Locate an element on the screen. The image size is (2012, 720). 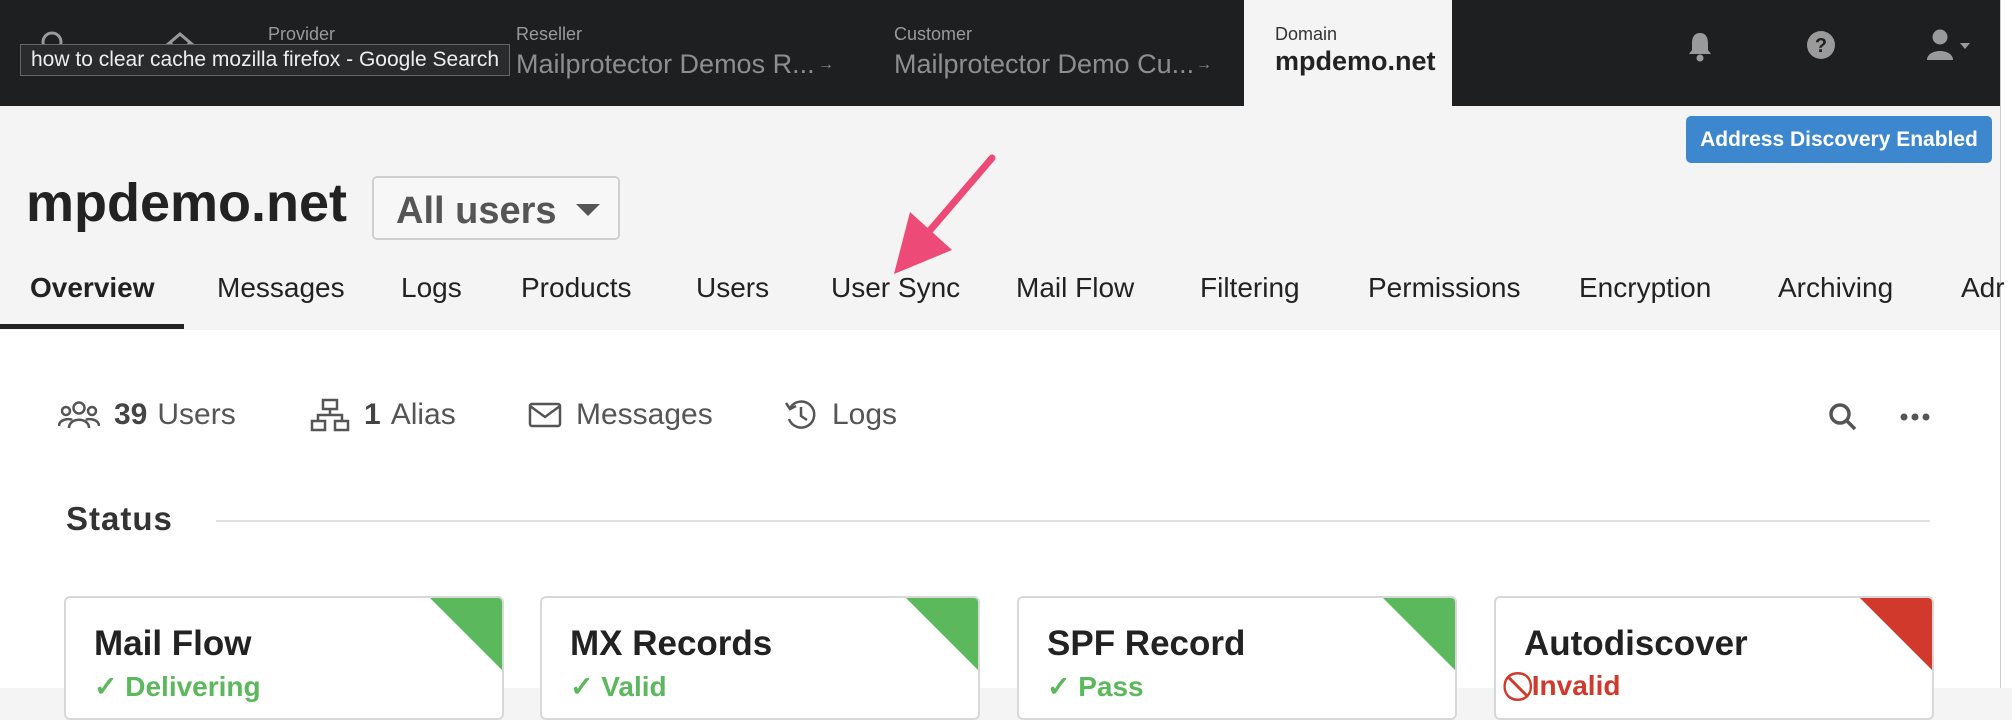
breadcrumb-label: Reseller is located at coordinates (549, 34).